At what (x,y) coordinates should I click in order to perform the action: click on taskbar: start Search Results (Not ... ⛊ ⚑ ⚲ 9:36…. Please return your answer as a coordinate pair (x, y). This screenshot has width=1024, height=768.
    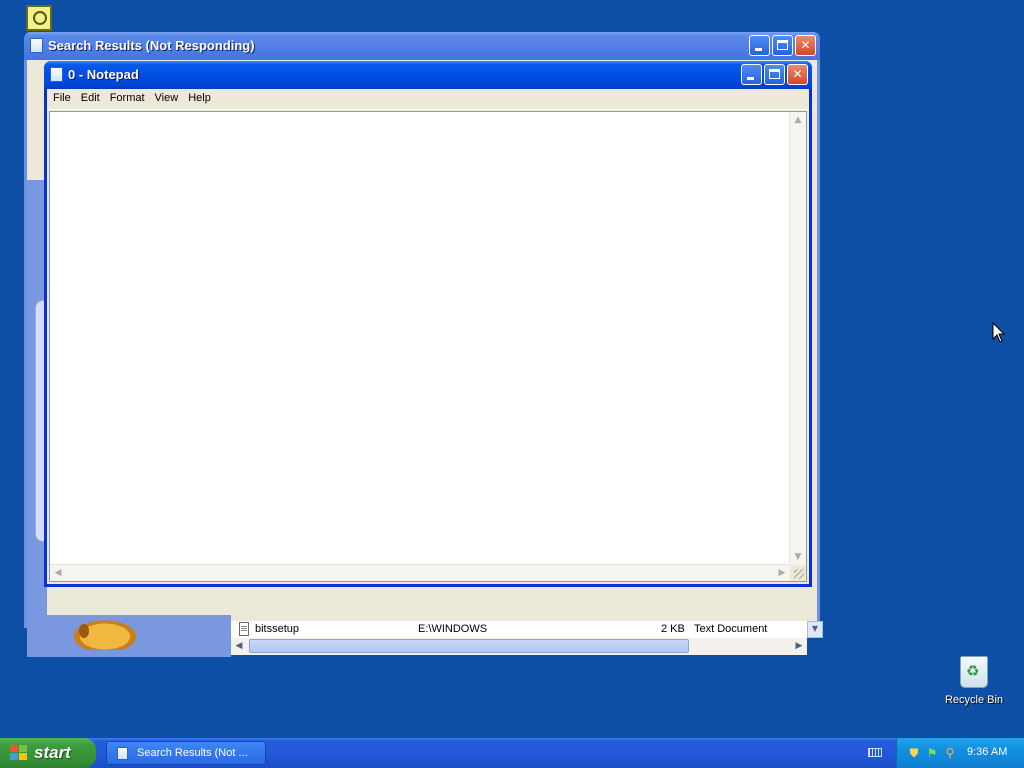
    Looking at the image, I should click on (512, 753).